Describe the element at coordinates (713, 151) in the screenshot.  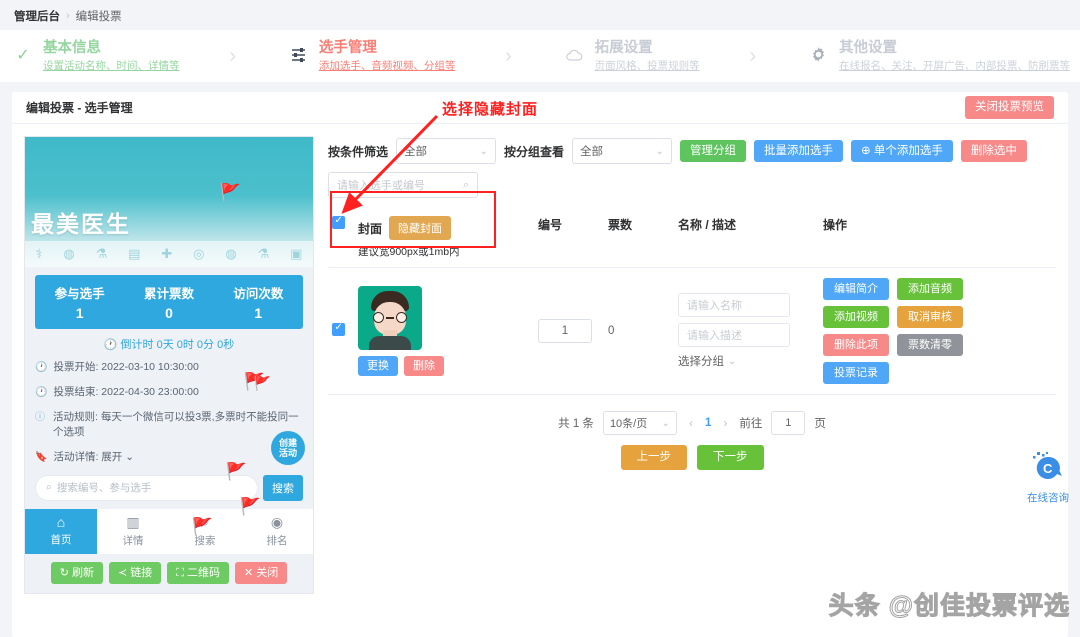
I see `manage-group-button: 管理分组` at that location.